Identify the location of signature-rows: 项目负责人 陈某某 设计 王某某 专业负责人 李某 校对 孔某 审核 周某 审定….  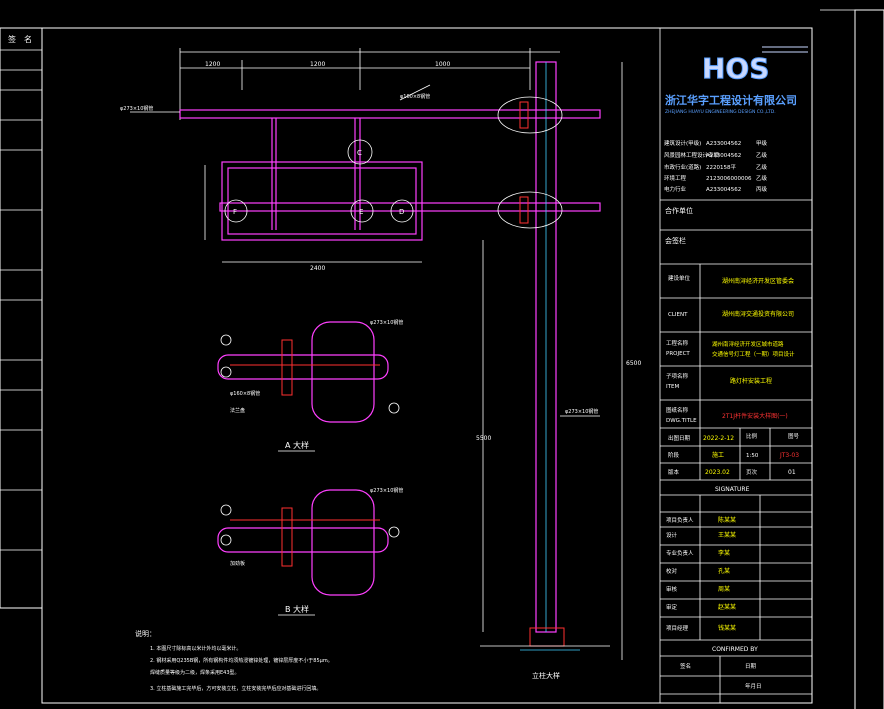
(736, 578).